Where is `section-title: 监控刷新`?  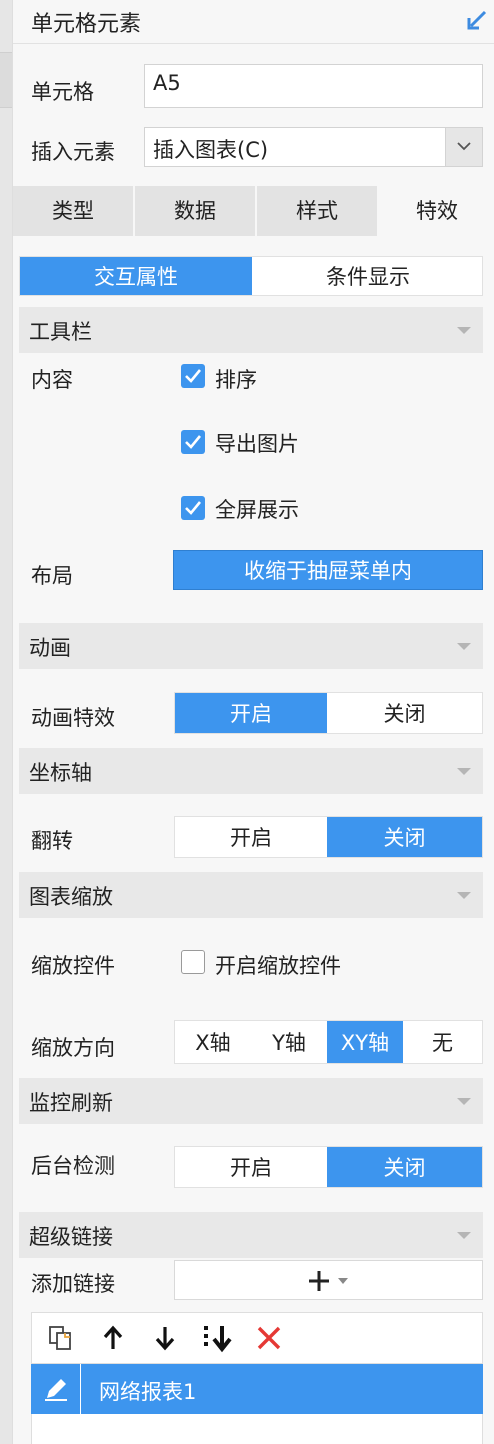
section-title: 监控刷新 is located at coordinates (71, 1103).